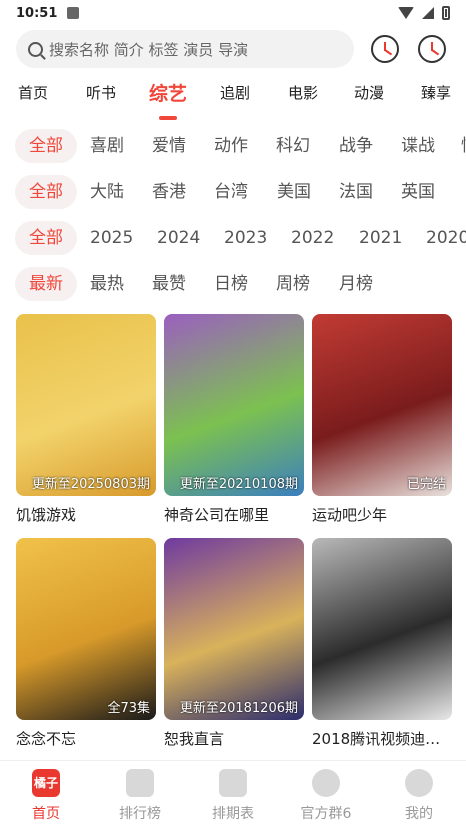  I want to click on tab-variety: 综艺, so click(168, 94).